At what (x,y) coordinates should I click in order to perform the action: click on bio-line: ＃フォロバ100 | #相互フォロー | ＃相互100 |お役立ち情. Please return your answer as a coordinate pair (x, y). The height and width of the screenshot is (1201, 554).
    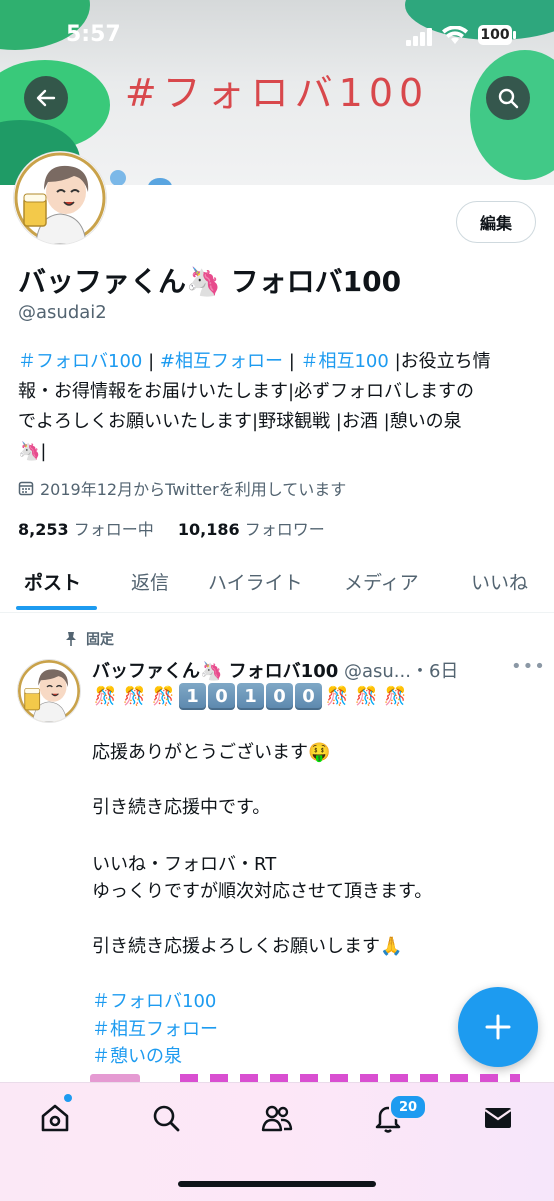
    Looking at the image, I should click on (278, 362).